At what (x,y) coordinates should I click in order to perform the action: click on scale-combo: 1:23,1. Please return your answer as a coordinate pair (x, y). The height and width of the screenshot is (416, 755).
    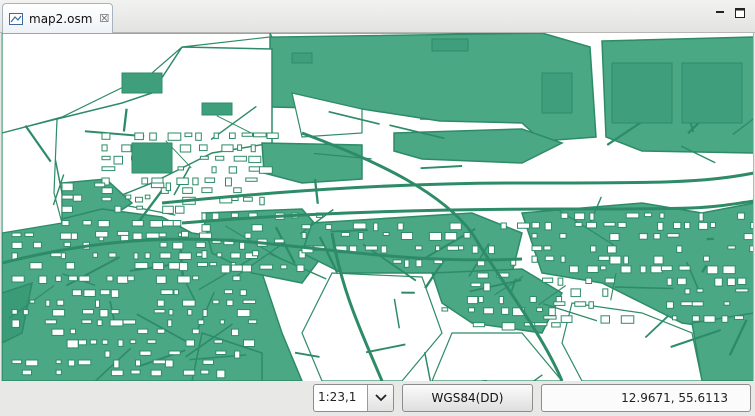
    Looking at the image, I should click on (353, 398).